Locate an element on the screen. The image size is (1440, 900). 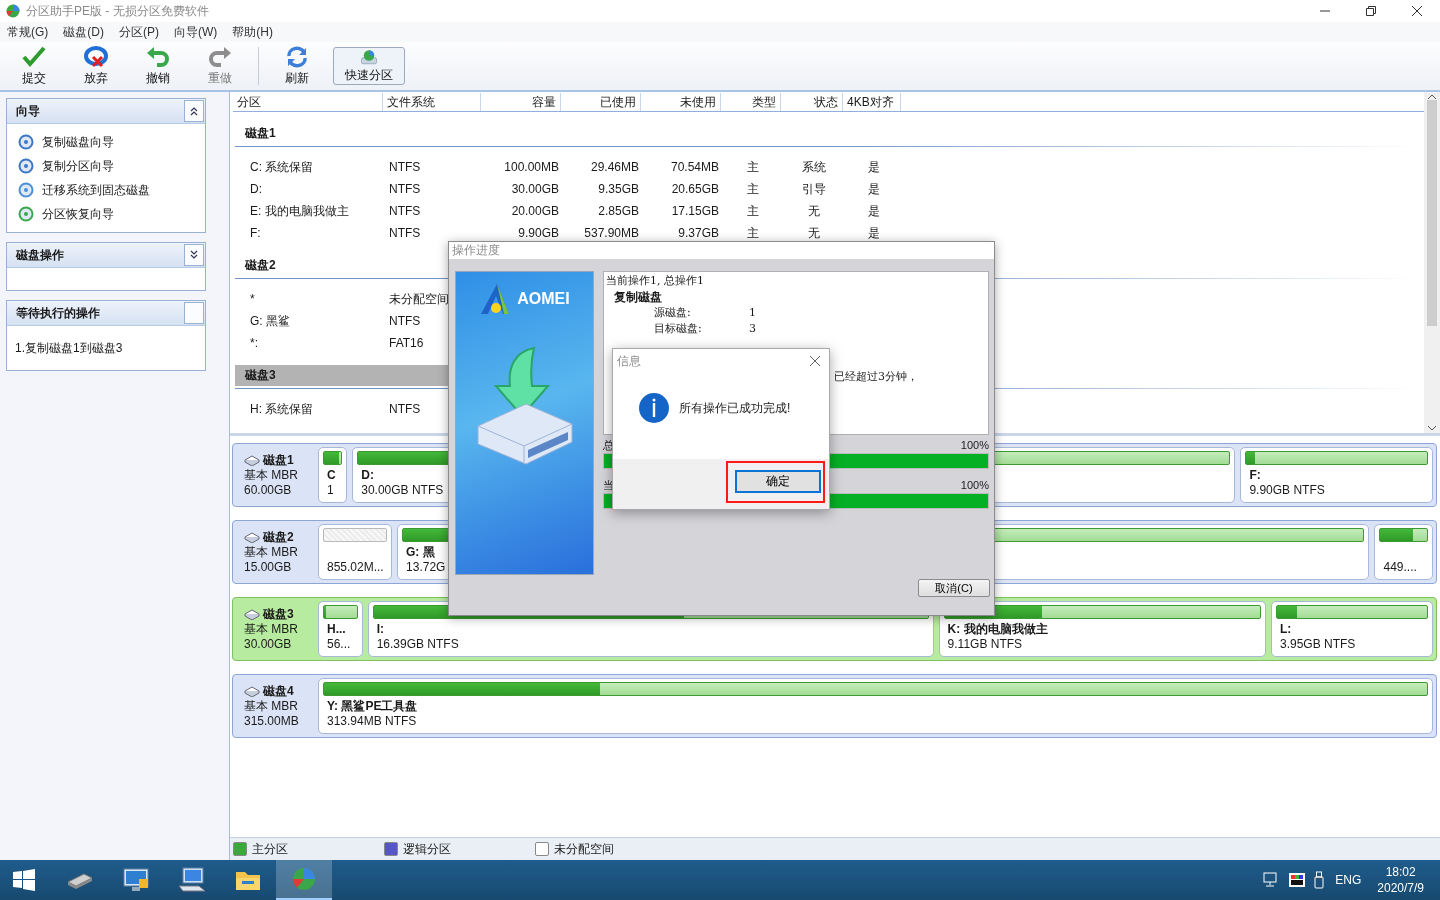
table-cell-text: 537.90MB is located at coordinates (611, 233).